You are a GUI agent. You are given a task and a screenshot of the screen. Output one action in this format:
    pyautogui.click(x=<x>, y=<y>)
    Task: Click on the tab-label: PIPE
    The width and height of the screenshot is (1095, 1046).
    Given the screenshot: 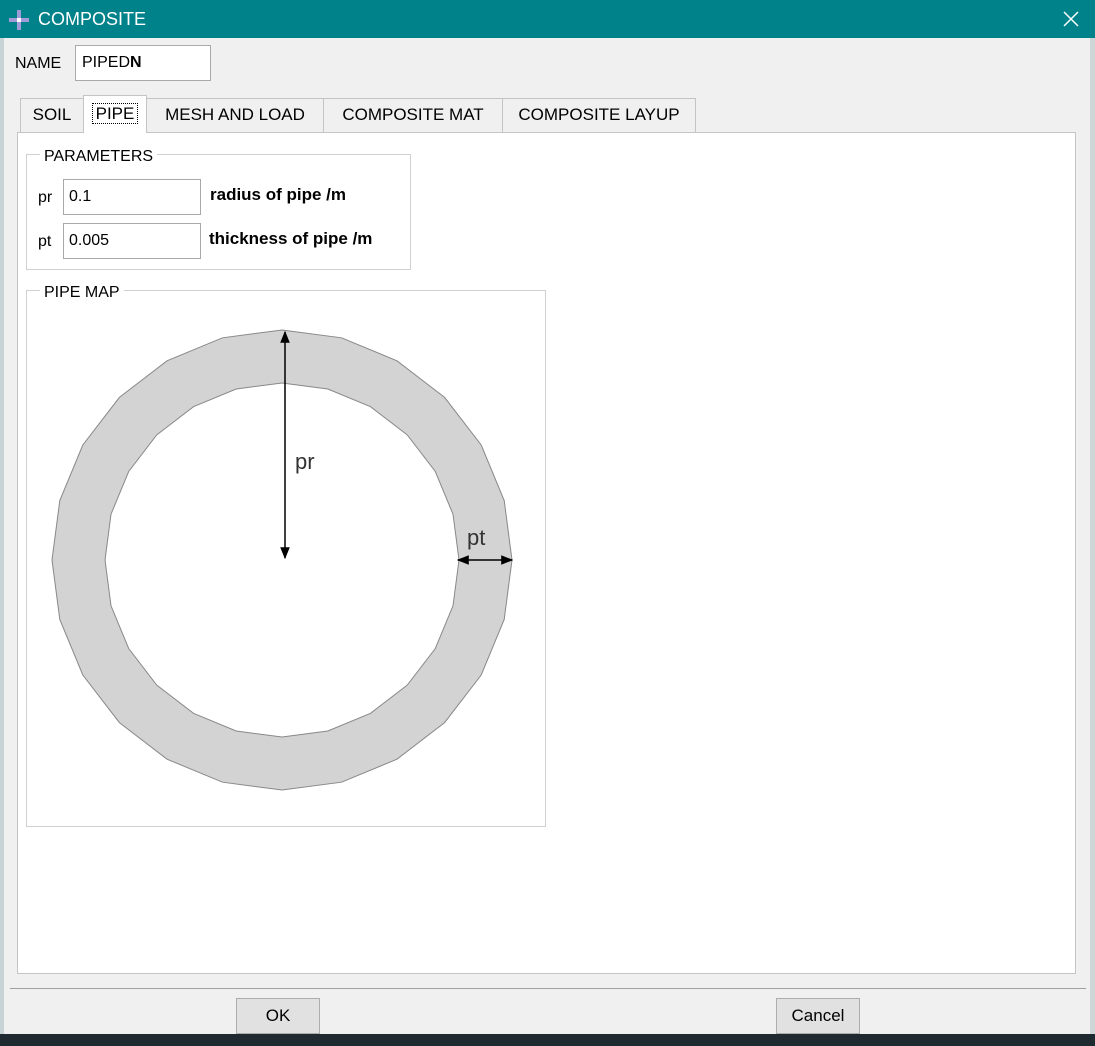 What is the action you would take?
    pyautogui.click(x=115, y=113)
    